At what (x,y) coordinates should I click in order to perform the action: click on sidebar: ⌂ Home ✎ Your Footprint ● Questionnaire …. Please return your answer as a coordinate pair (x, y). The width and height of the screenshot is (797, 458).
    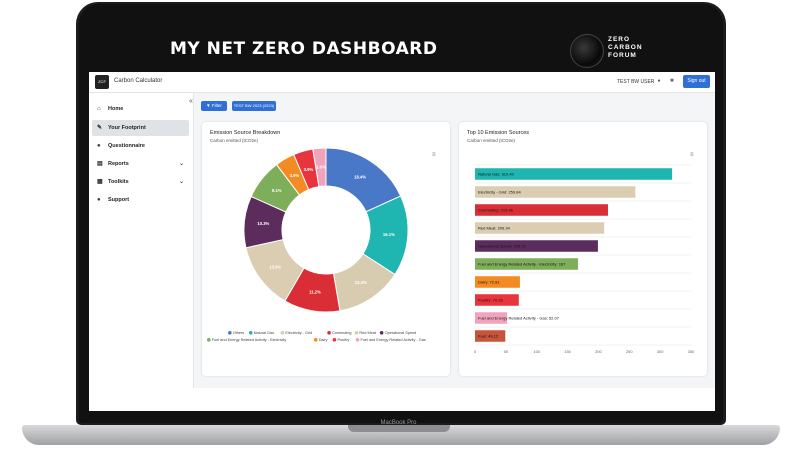
    Looking at the image, I should click on (141, 252).